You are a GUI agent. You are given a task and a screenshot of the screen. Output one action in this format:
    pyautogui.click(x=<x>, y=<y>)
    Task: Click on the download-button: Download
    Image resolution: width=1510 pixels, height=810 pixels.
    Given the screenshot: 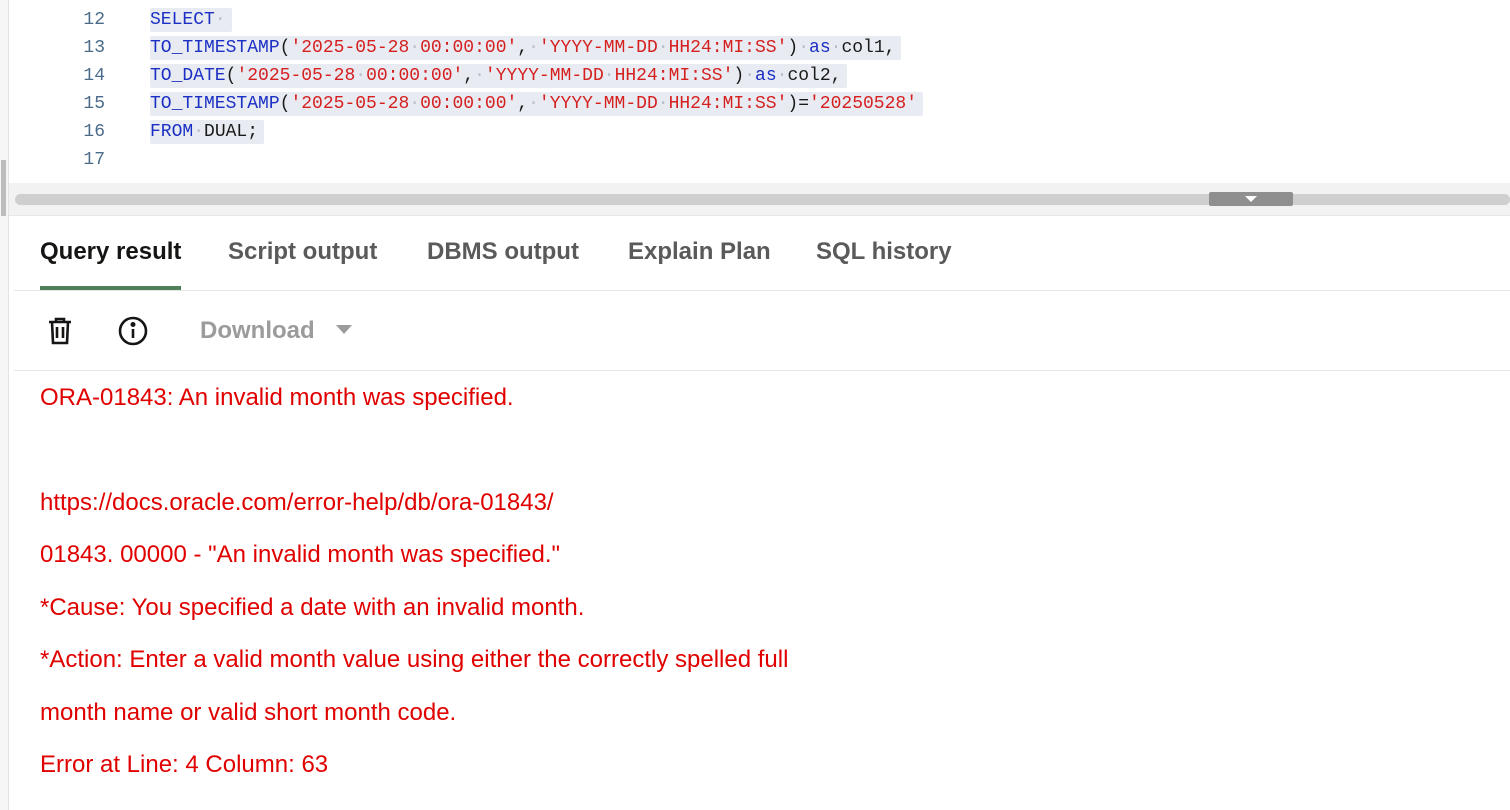 What is the action you would take?
    pyautogui.click(x=257, y=331)
    